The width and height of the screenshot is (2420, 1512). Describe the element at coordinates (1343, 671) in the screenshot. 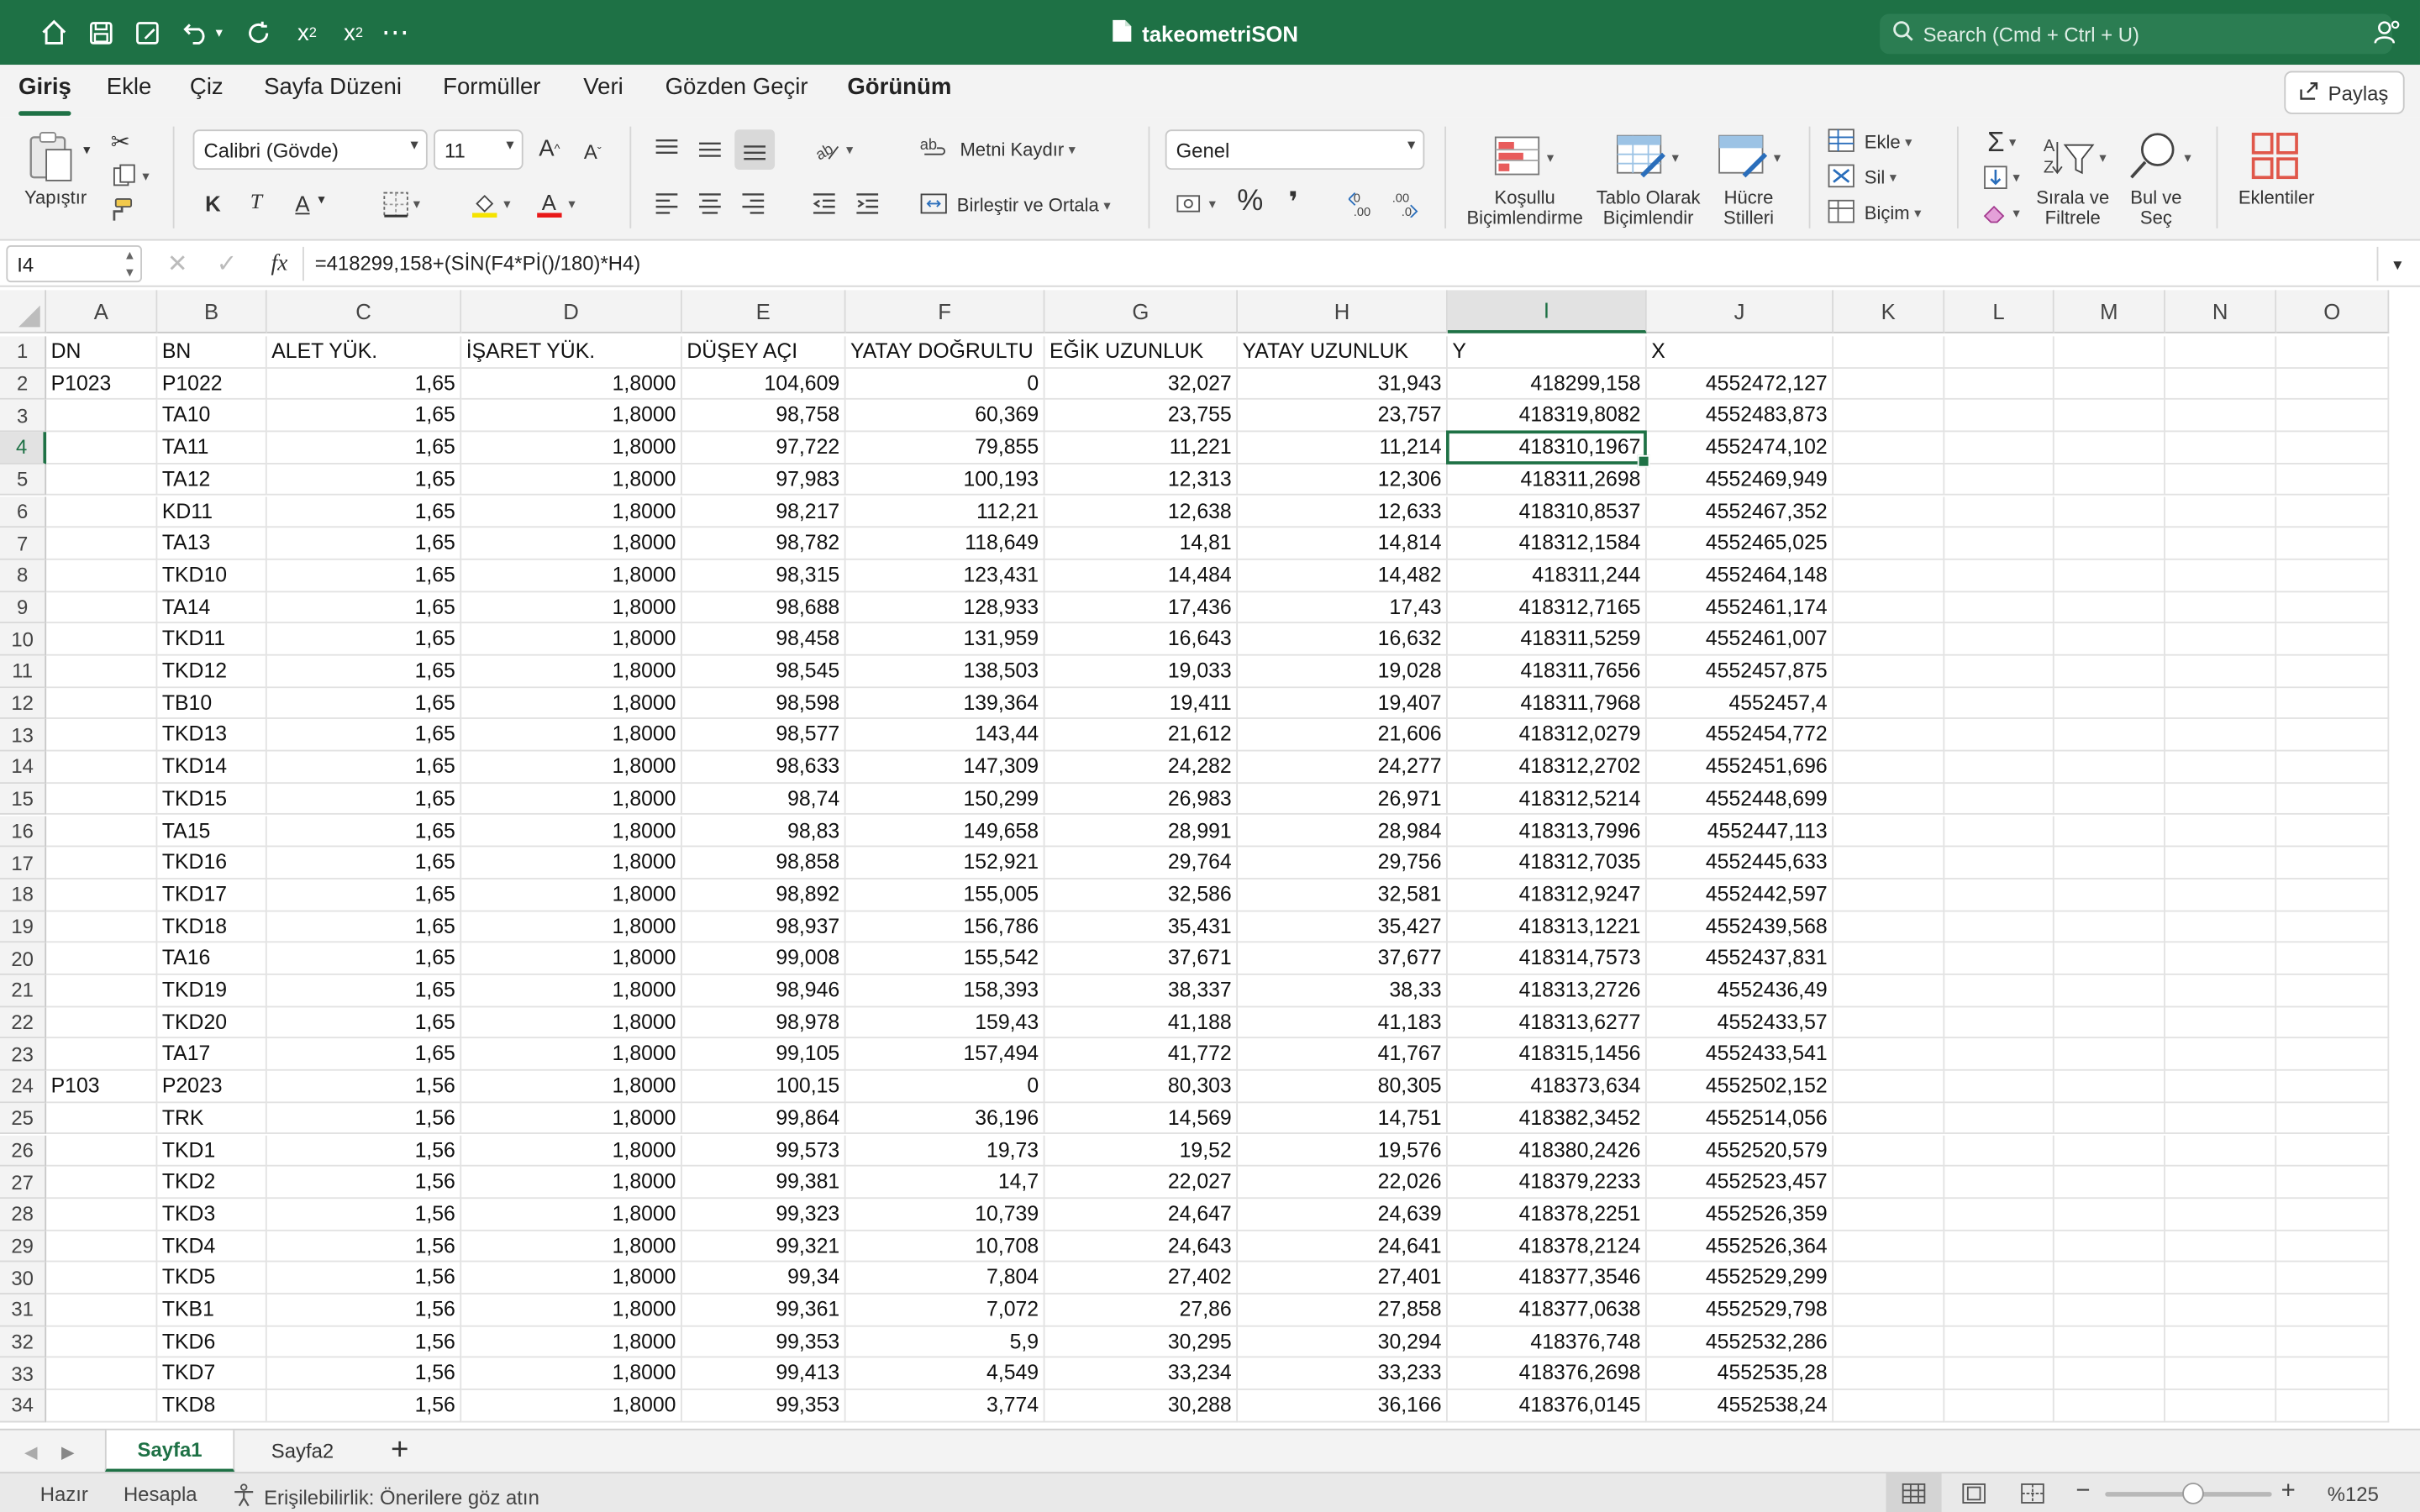

I see `table-cell: 19,028` at that location.